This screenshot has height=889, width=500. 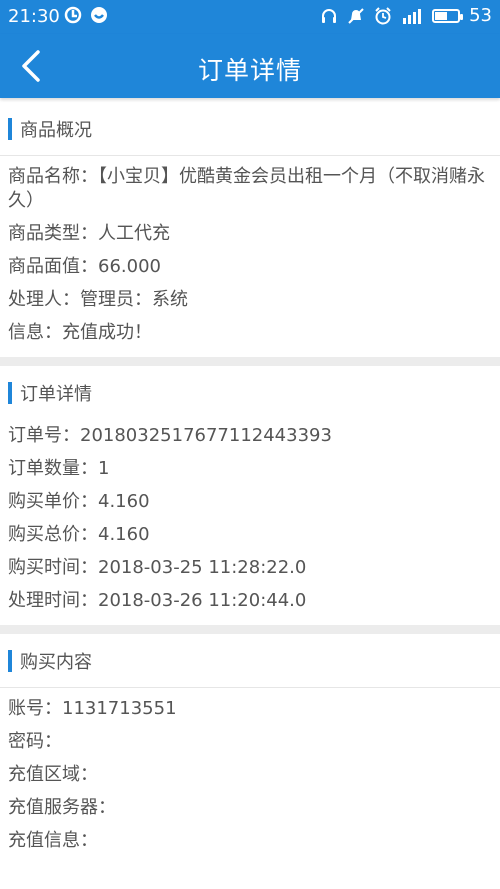 What do you see at coordinates (79, 534) in the screenshot?
I see `total-price-row: 购买总价：4.160` at bounding box center [79, 534].